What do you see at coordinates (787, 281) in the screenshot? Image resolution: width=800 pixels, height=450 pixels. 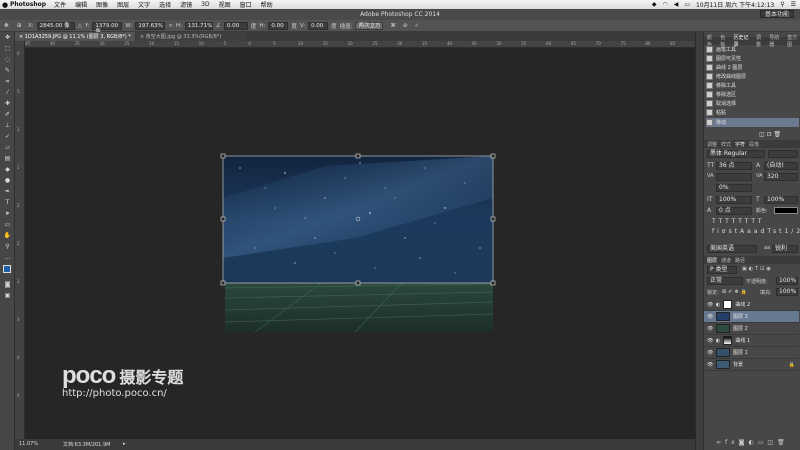 I see `opacity-field: 100%` at bounding box center [787, 281].